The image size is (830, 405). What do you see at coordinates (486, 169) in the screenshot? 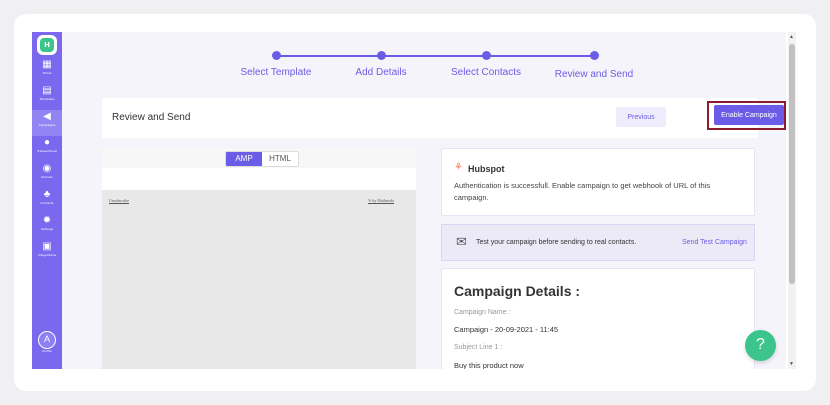
I see `hubspot-title: Hubspot` at bounding box center [486, 169].